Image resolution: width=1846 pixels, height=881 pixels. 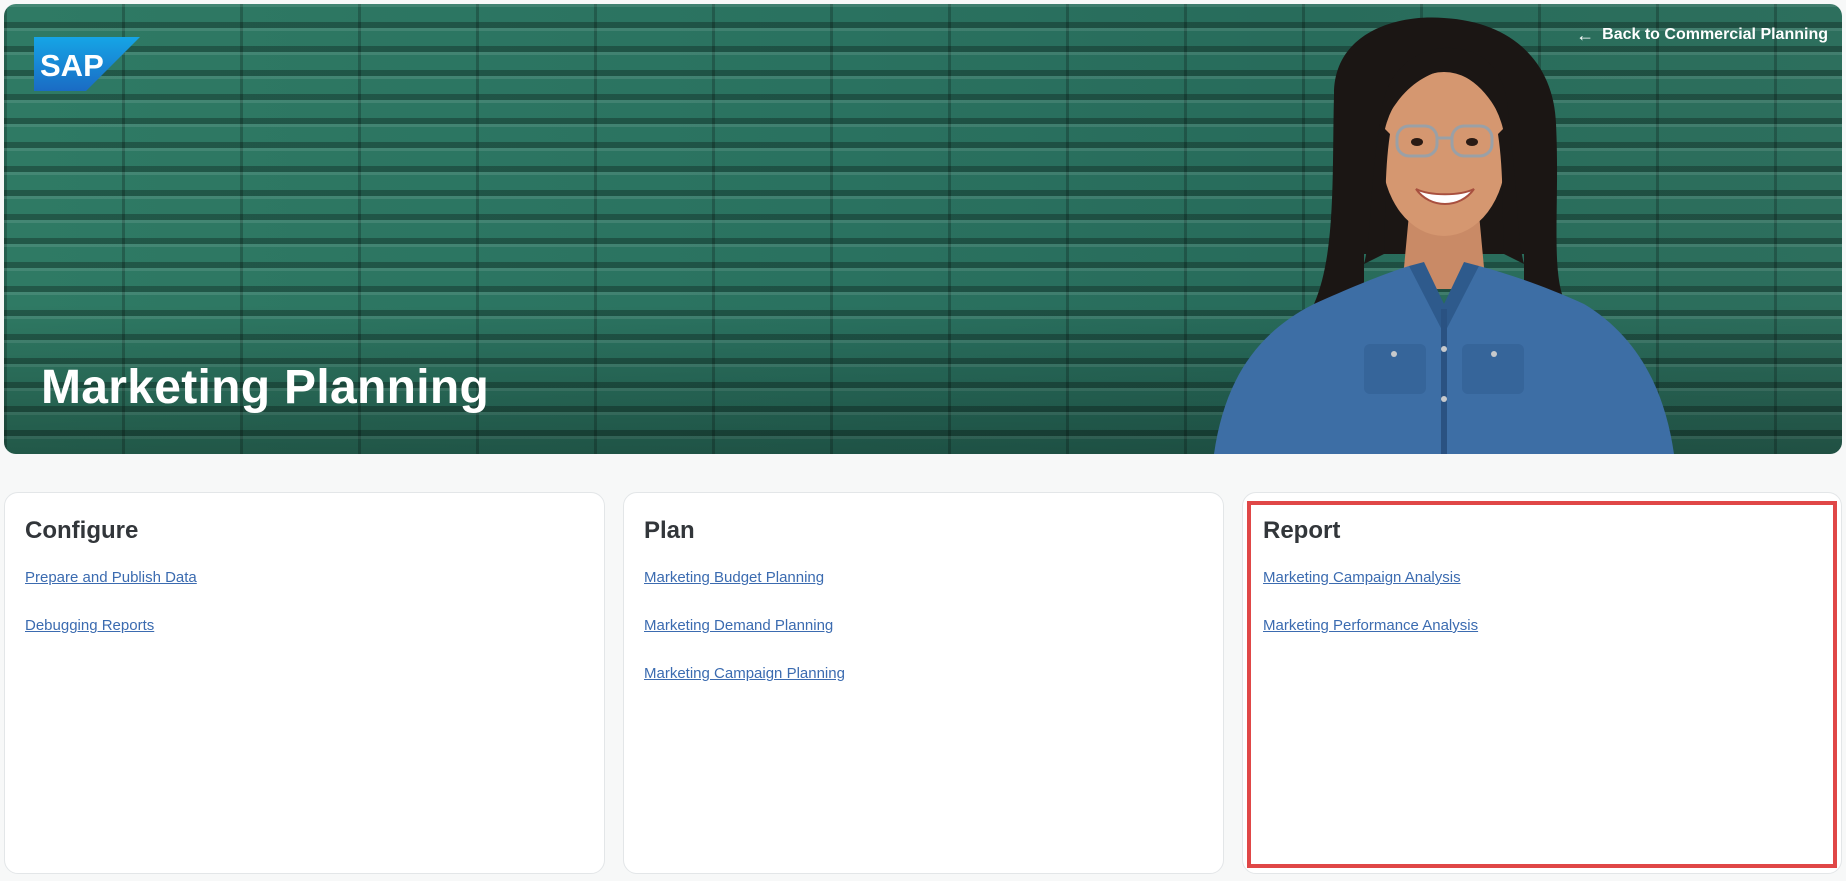 I want to click on page-title: Marketing Planning, so click(x=265, y=387).